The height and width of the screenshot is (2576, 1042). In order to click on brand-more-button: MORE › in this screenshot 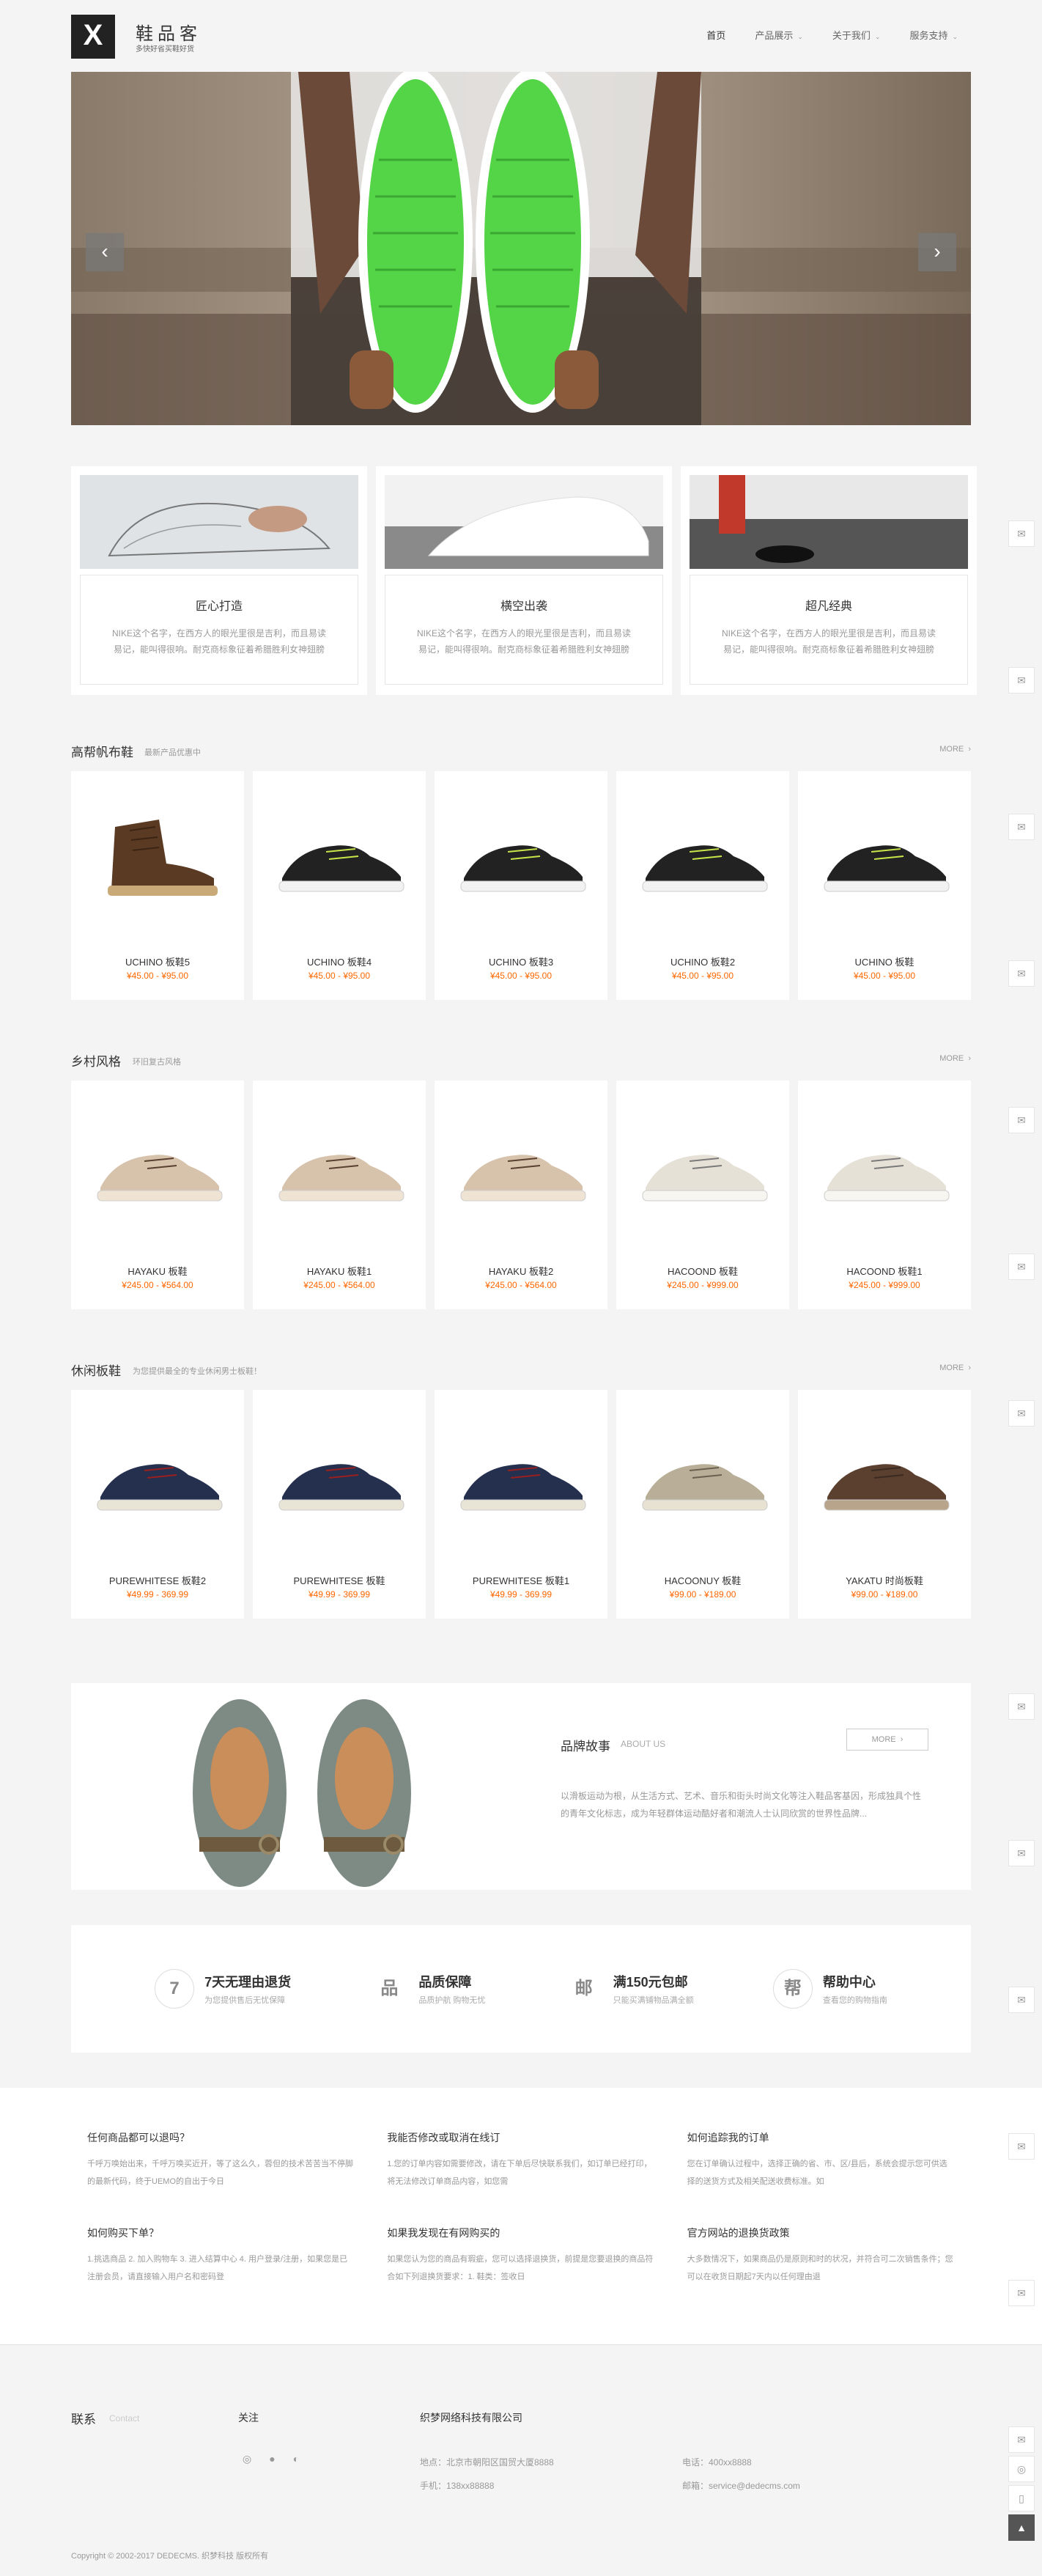, I will do `click(887, 1740)`.